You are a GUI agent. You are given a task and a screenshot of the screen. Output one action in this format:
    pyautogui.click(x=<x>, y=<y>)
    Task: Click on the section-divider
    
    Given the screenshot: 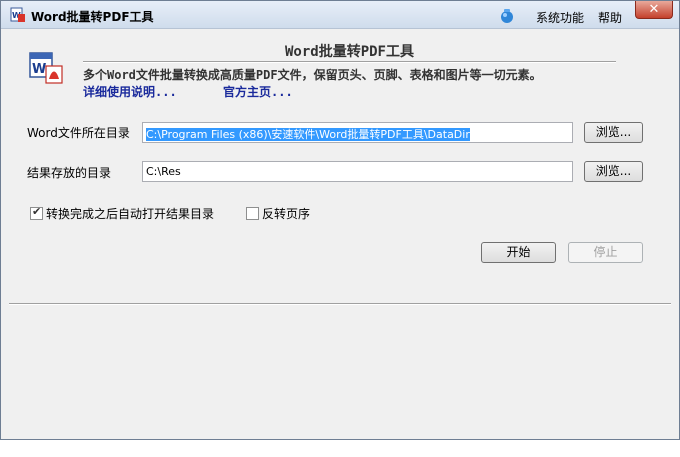 What is the action you would take?
    pyautogui.click(x=340, y=304)
    